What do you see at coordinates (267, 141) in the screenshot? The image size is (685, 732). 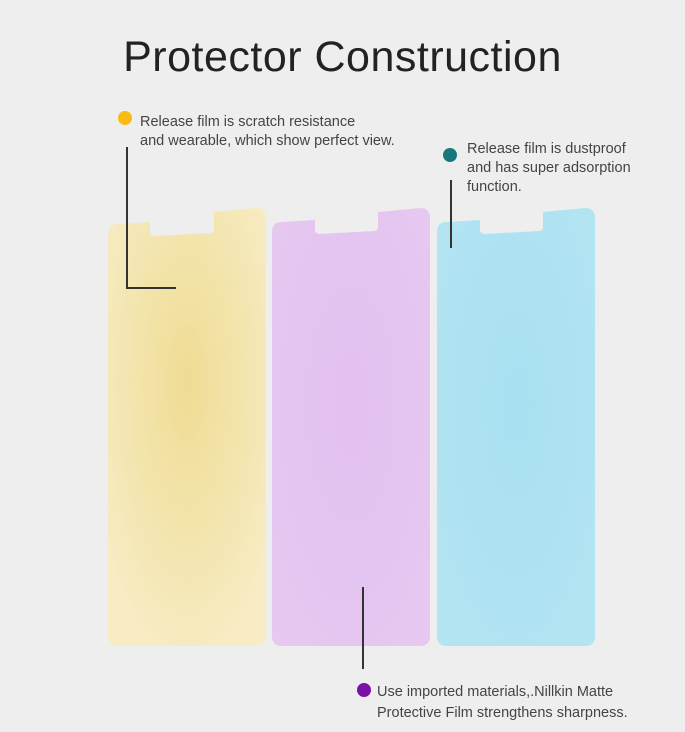 I see `callout-line: and wearable, which show perfect view.` at bounding box center [267, 141].